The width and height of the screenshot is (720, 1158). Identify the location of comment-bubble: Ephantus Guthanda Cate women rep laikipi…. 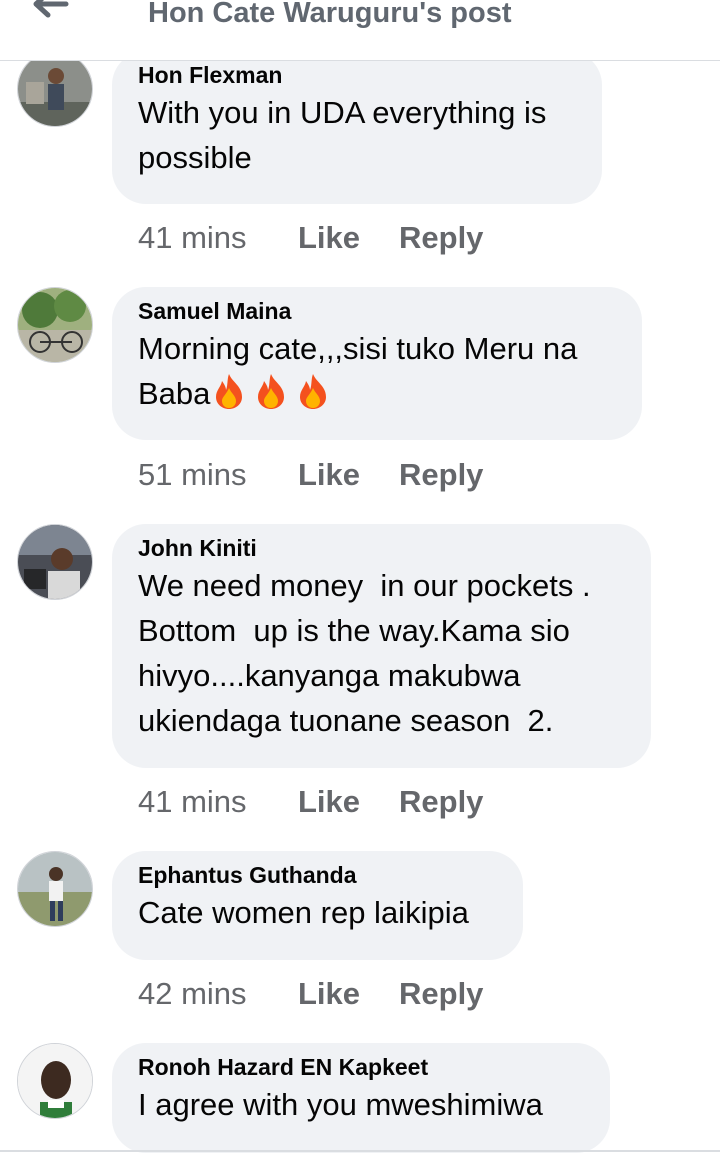
(317, 905).